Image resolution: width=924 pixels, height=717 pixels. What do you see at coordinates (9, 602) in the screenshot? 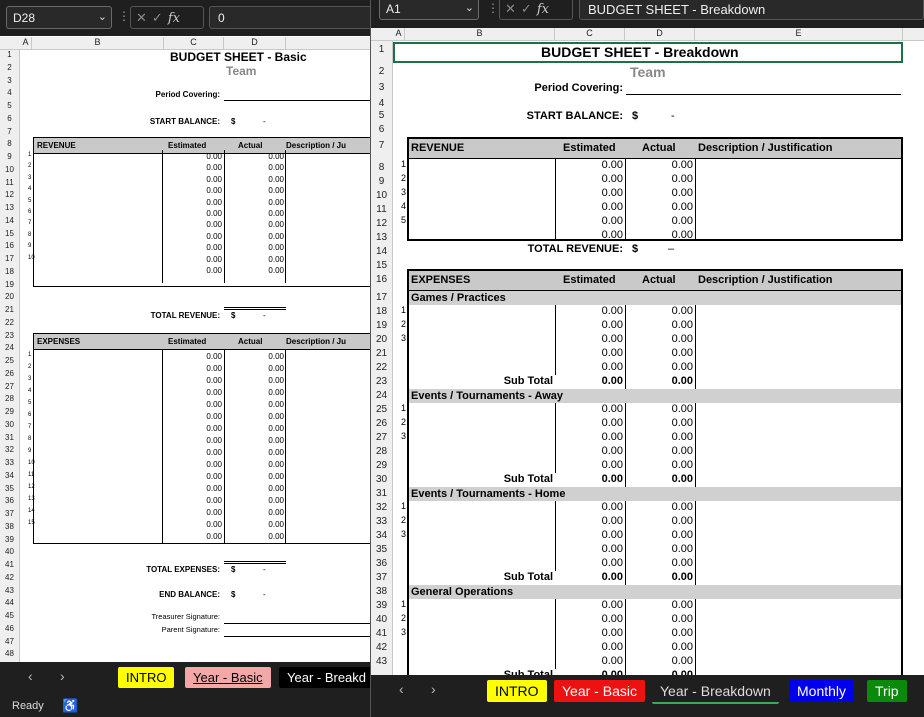
I see `row-header: 44` at bounding box center [9, 602].